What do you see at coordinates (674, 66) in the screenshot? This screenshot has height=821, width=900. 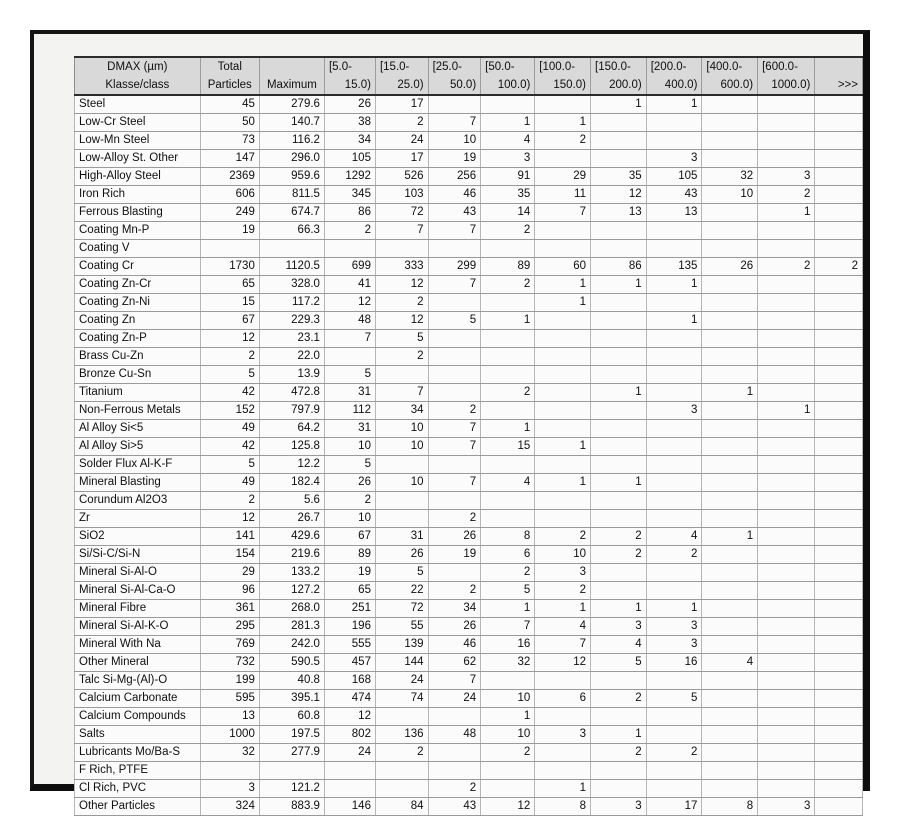 I see `header-bin-7-top: [200.0-` at bounding box center [674, 66].